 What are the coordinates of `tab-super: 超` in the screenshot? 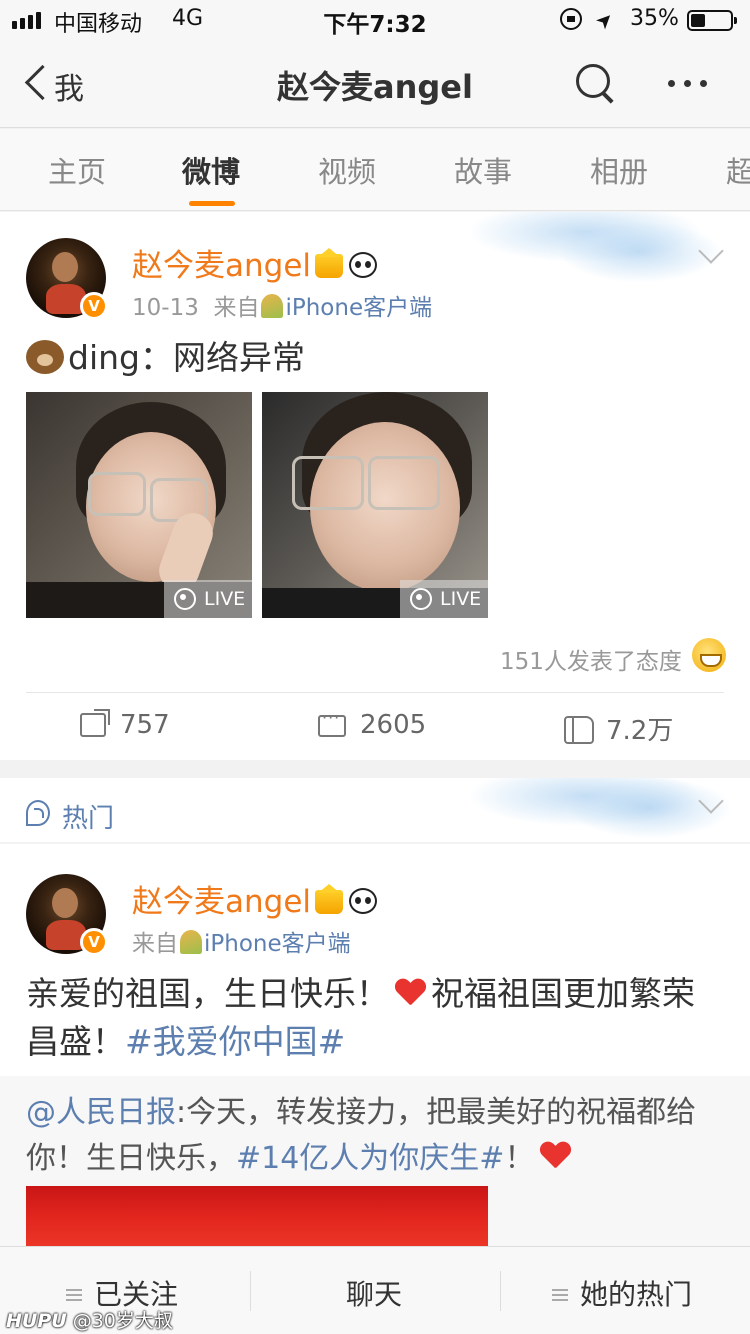 It's located at (738, 170).